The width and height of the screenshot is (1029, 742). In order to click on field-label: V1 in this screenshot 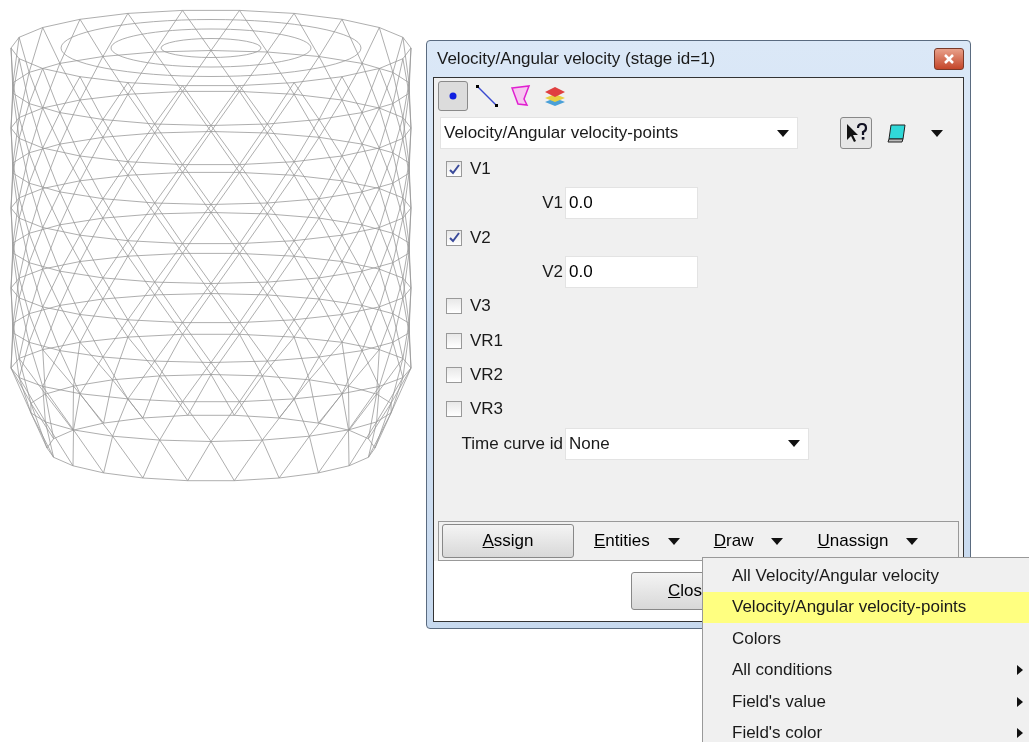, I will do `click(552, 203)`.